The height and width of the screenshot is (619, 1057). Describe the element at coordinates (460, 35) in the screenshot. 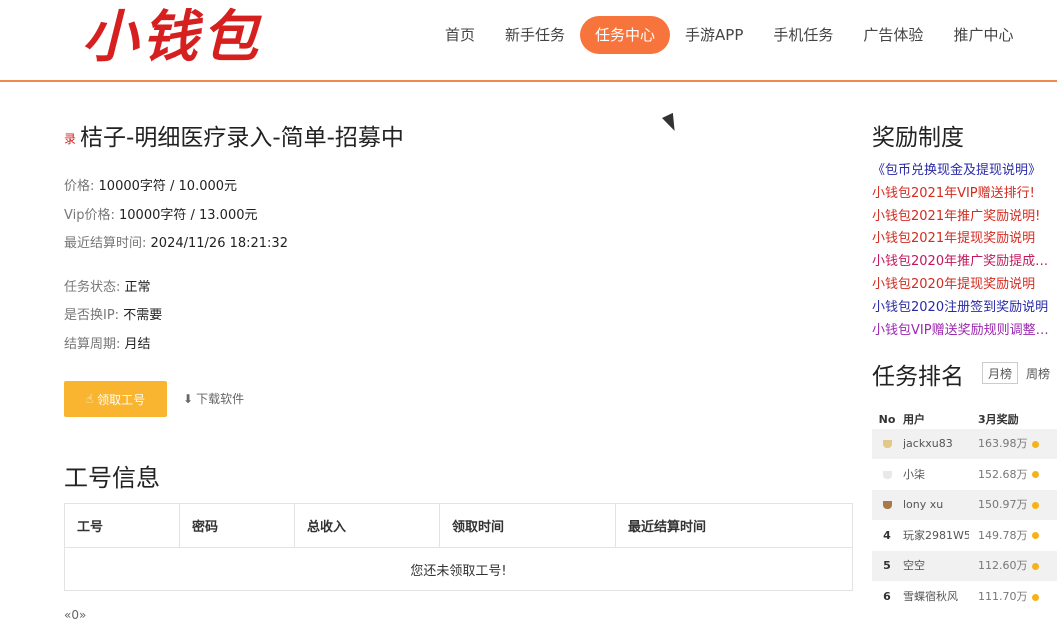

I see `nav-item-home: 首页` at that location.